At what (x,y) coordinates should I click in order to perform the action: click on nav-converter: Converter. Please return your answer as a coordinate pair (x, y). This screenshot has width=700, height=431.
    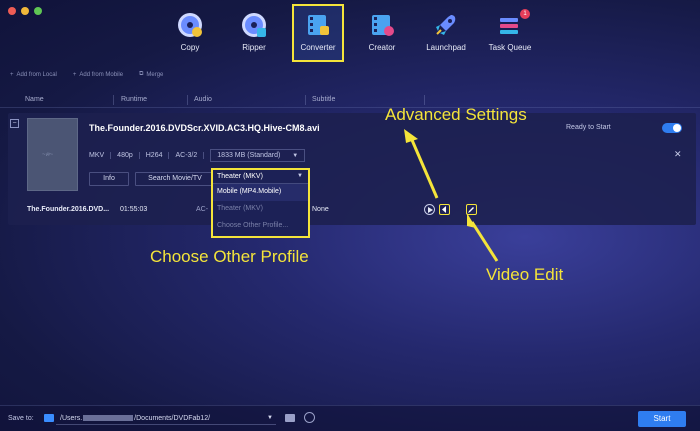
    Looking at the image, I should click on (318, 33).